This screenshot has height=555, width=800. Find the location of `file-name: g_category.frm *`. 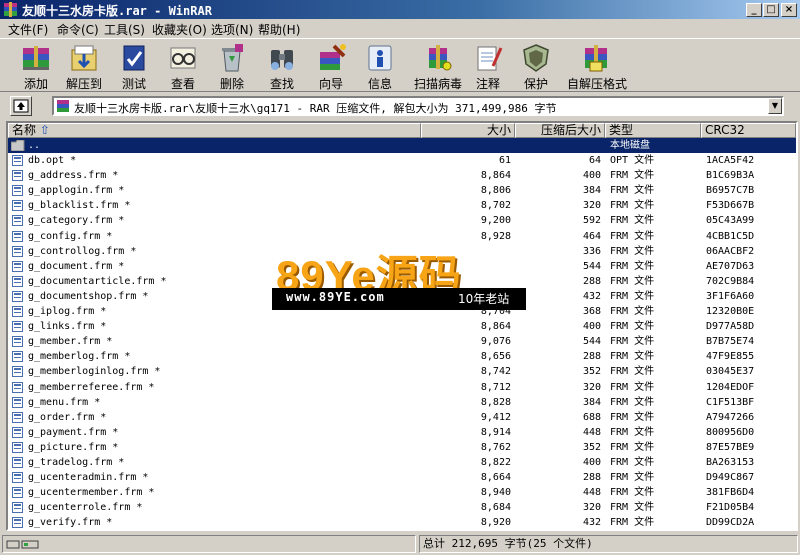

file-name: g_category.frm * is located at coordinates (76, 221).